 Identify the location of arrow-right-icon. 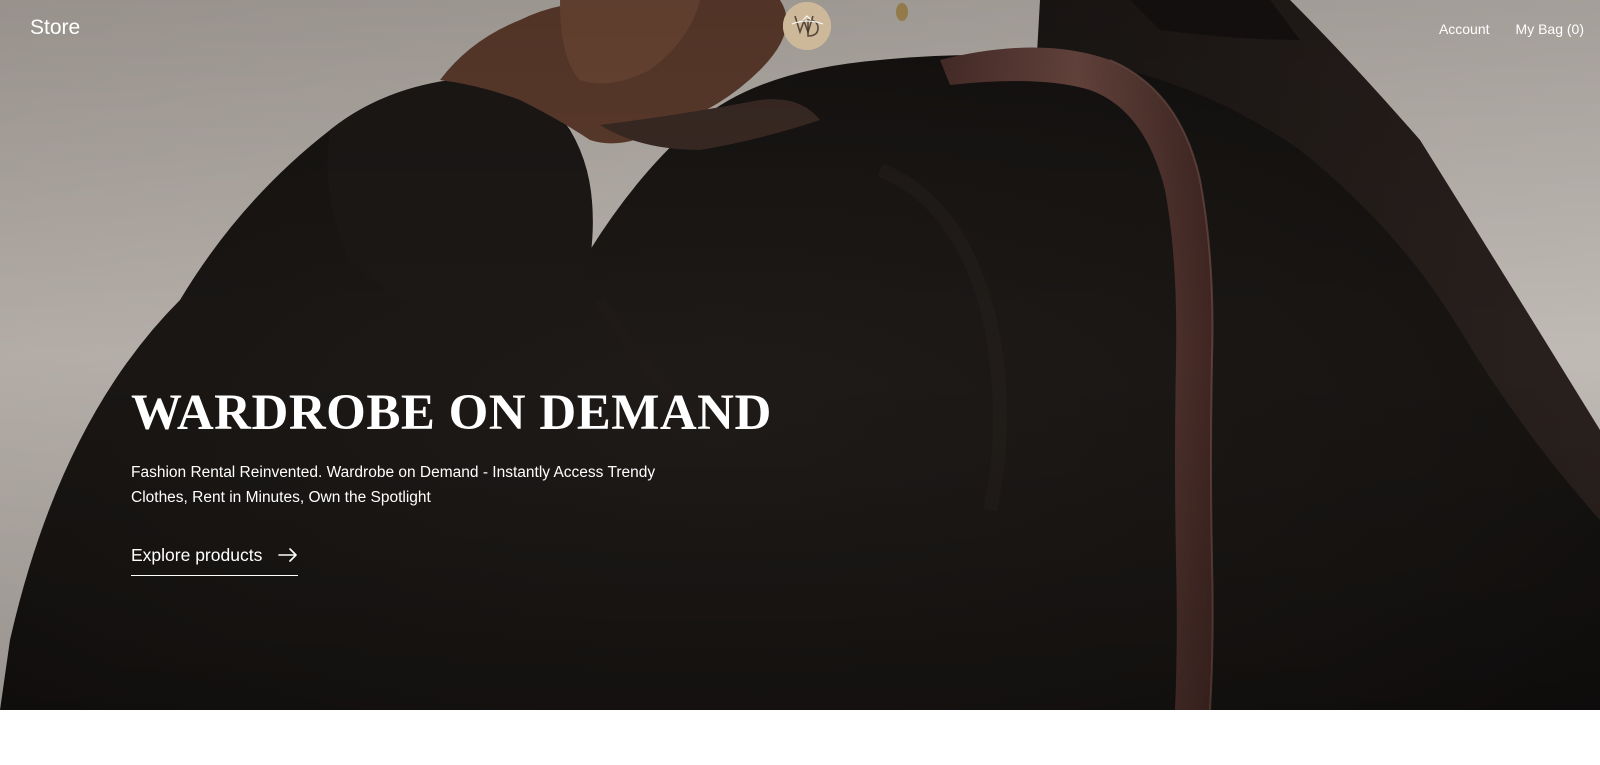
(288, 555).